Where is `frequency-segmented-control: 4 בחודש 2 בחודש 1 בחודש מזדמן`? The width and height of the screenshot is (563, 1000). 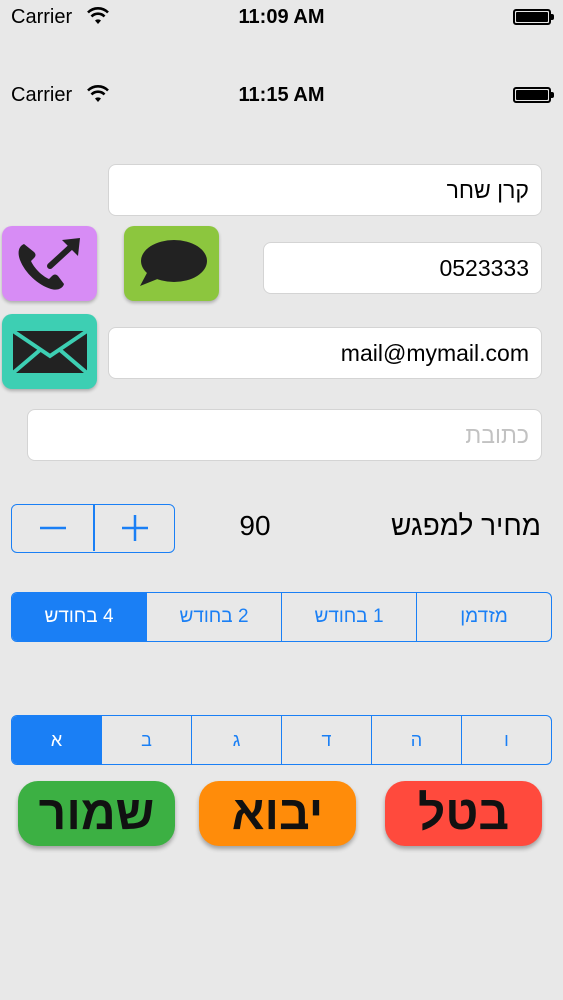 frequency-segmented-control: 4 בחודש 2 בחודש 1 בחודש מזדמן is located at coordinates (281, 617).